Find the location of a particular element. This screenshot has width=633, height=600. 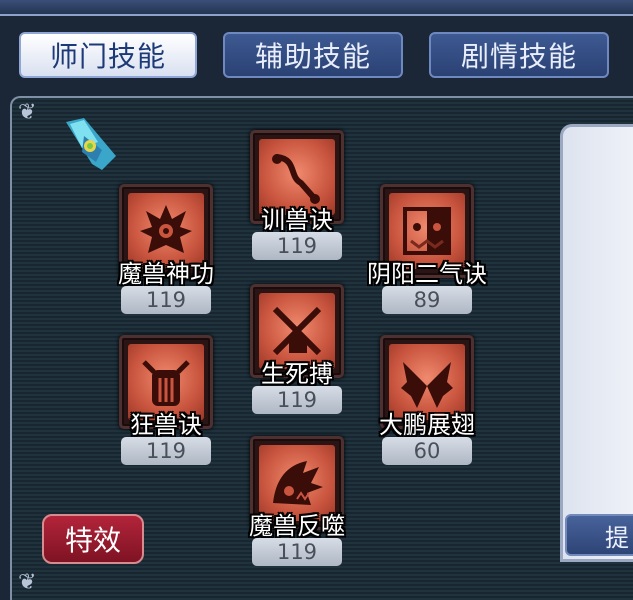

skill-slot: 狂兽诀 119 is located at coordinates (166, 400).